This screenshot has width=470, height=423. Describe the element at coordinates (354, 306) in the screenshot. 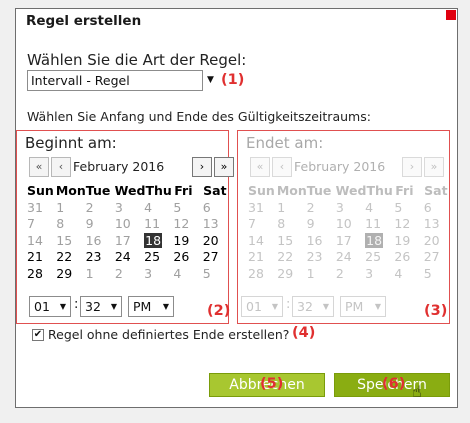

I see `end-ampm-value: PM` at that location.